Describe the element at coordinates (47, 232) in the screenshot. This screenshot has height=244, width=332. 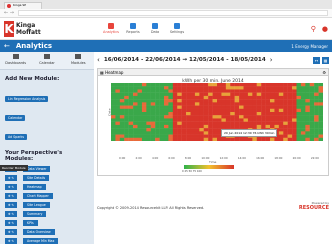
I see `module-item: ✥ ✎ Data Overview` at that location.